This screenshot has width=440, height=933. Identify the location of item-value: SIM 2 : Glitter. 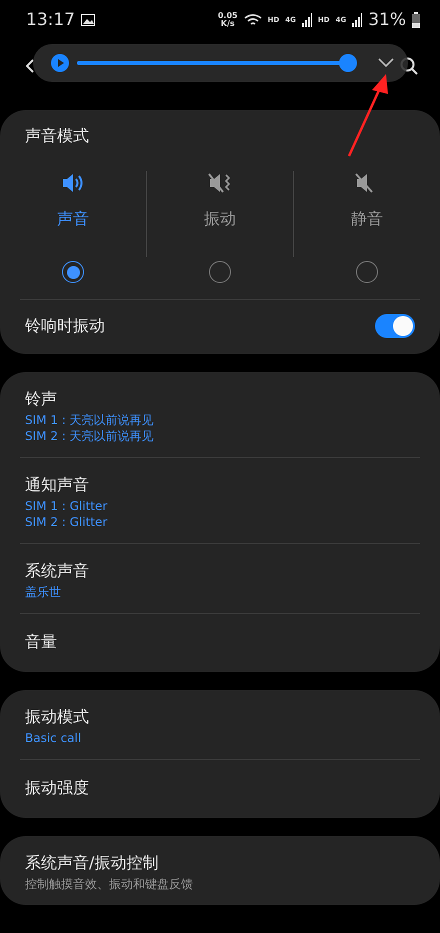
(66, 522).